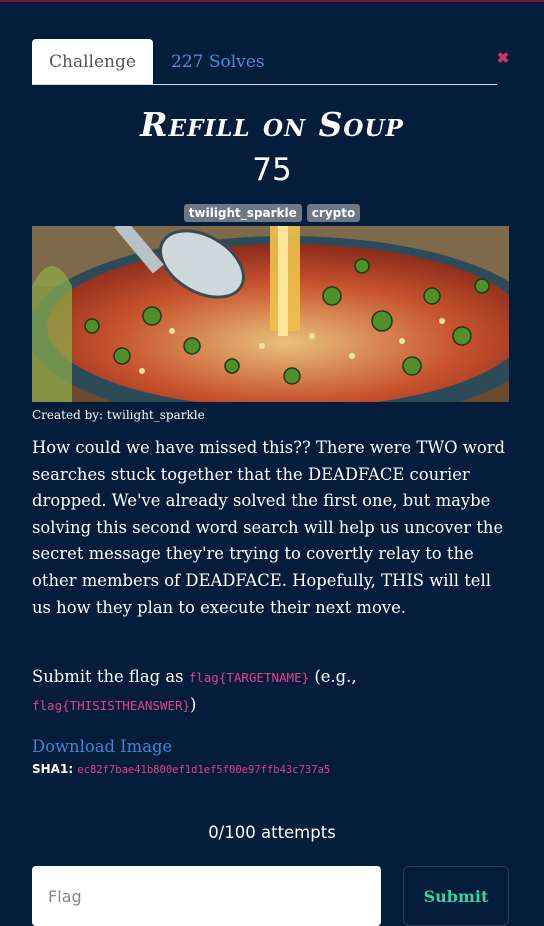 The height and width of the screenshot is (926, 544). I want to click on created-by: Created by: twilight_sparkle, so click(118, 415).